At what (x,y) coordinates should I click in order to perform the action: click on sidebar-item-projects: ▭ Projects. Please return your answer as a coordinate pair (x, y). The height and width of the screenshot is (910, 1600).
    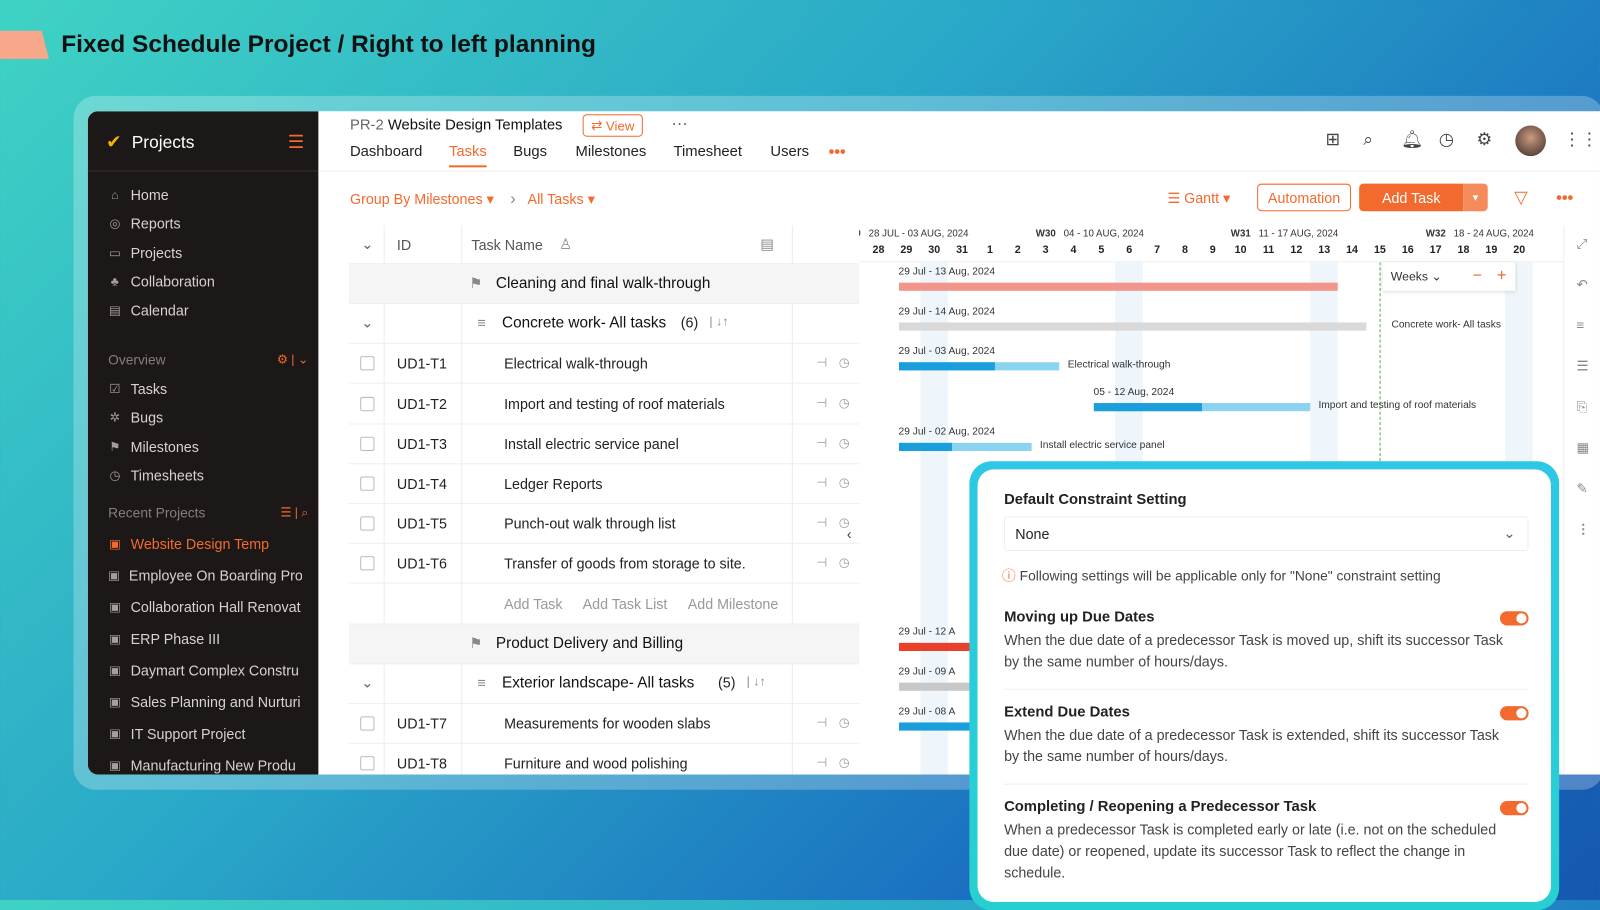
    Looking at the image, I should click on (210, 252).